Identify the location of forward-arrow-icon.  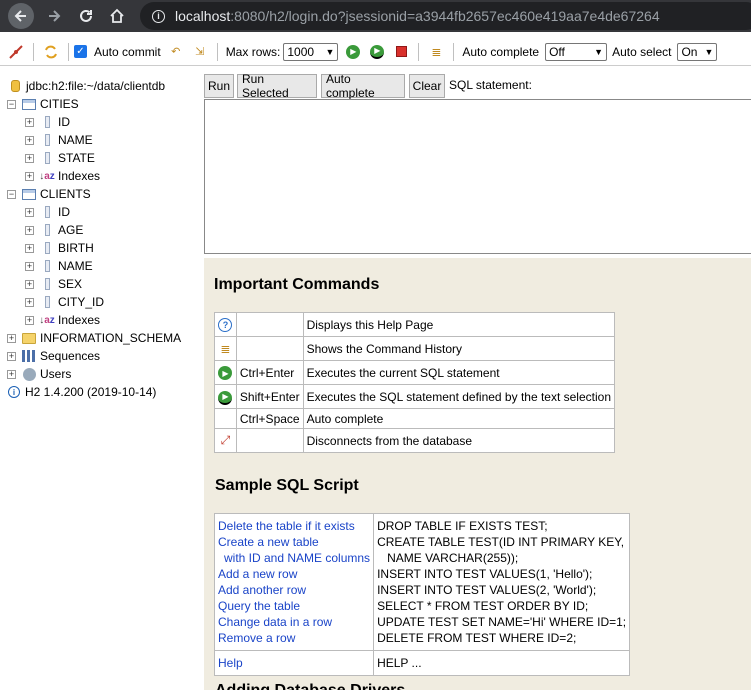
(54, 16).